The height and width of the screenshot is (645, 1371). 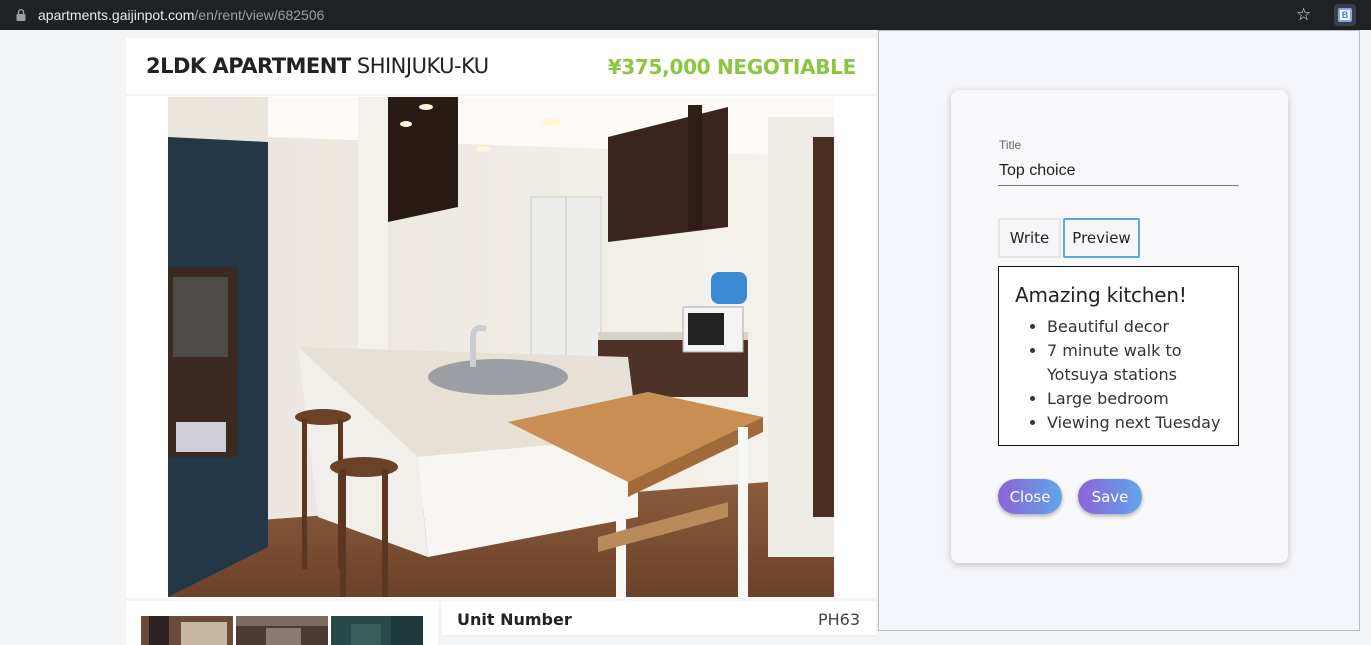 What do you see at coordinates (1110, 496) in the screenshot?
I see `save-button: Save` at bounding box center [1110, 496].